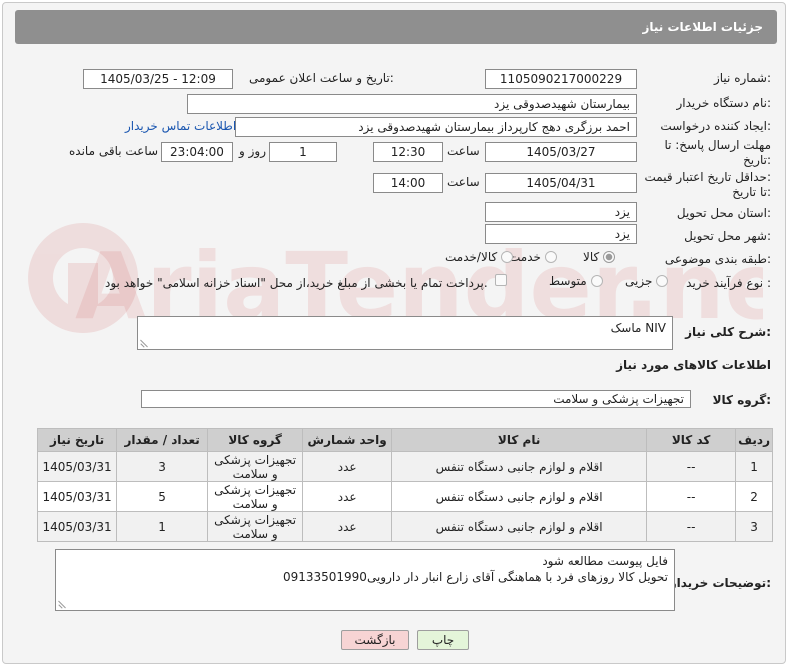  Describe the element at coordinates (396, 27) in the screenshot. I see `panel-header: جزئیات اطلاعات نیاز` at that location.